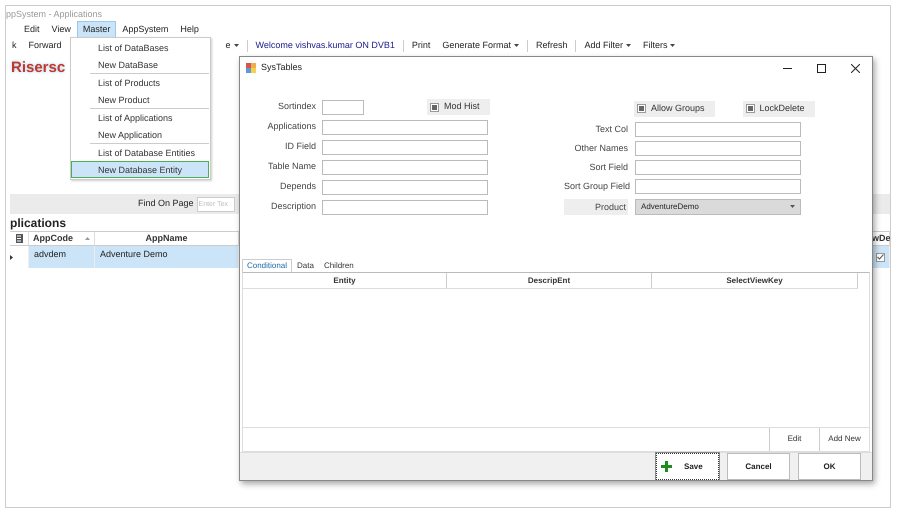 This screenshot has height=517, width=900. I want to click on dropdown-field: AdventureDemo, so click(718, 206).